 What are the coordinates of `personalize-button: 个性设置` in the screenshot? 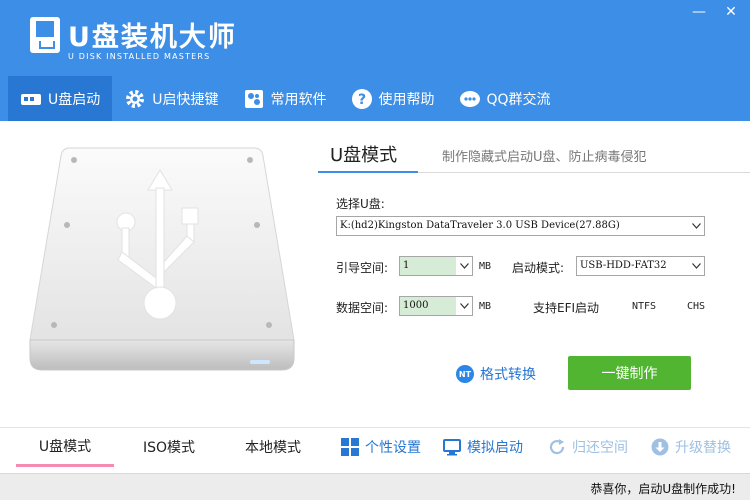 It's located at (381, 447).